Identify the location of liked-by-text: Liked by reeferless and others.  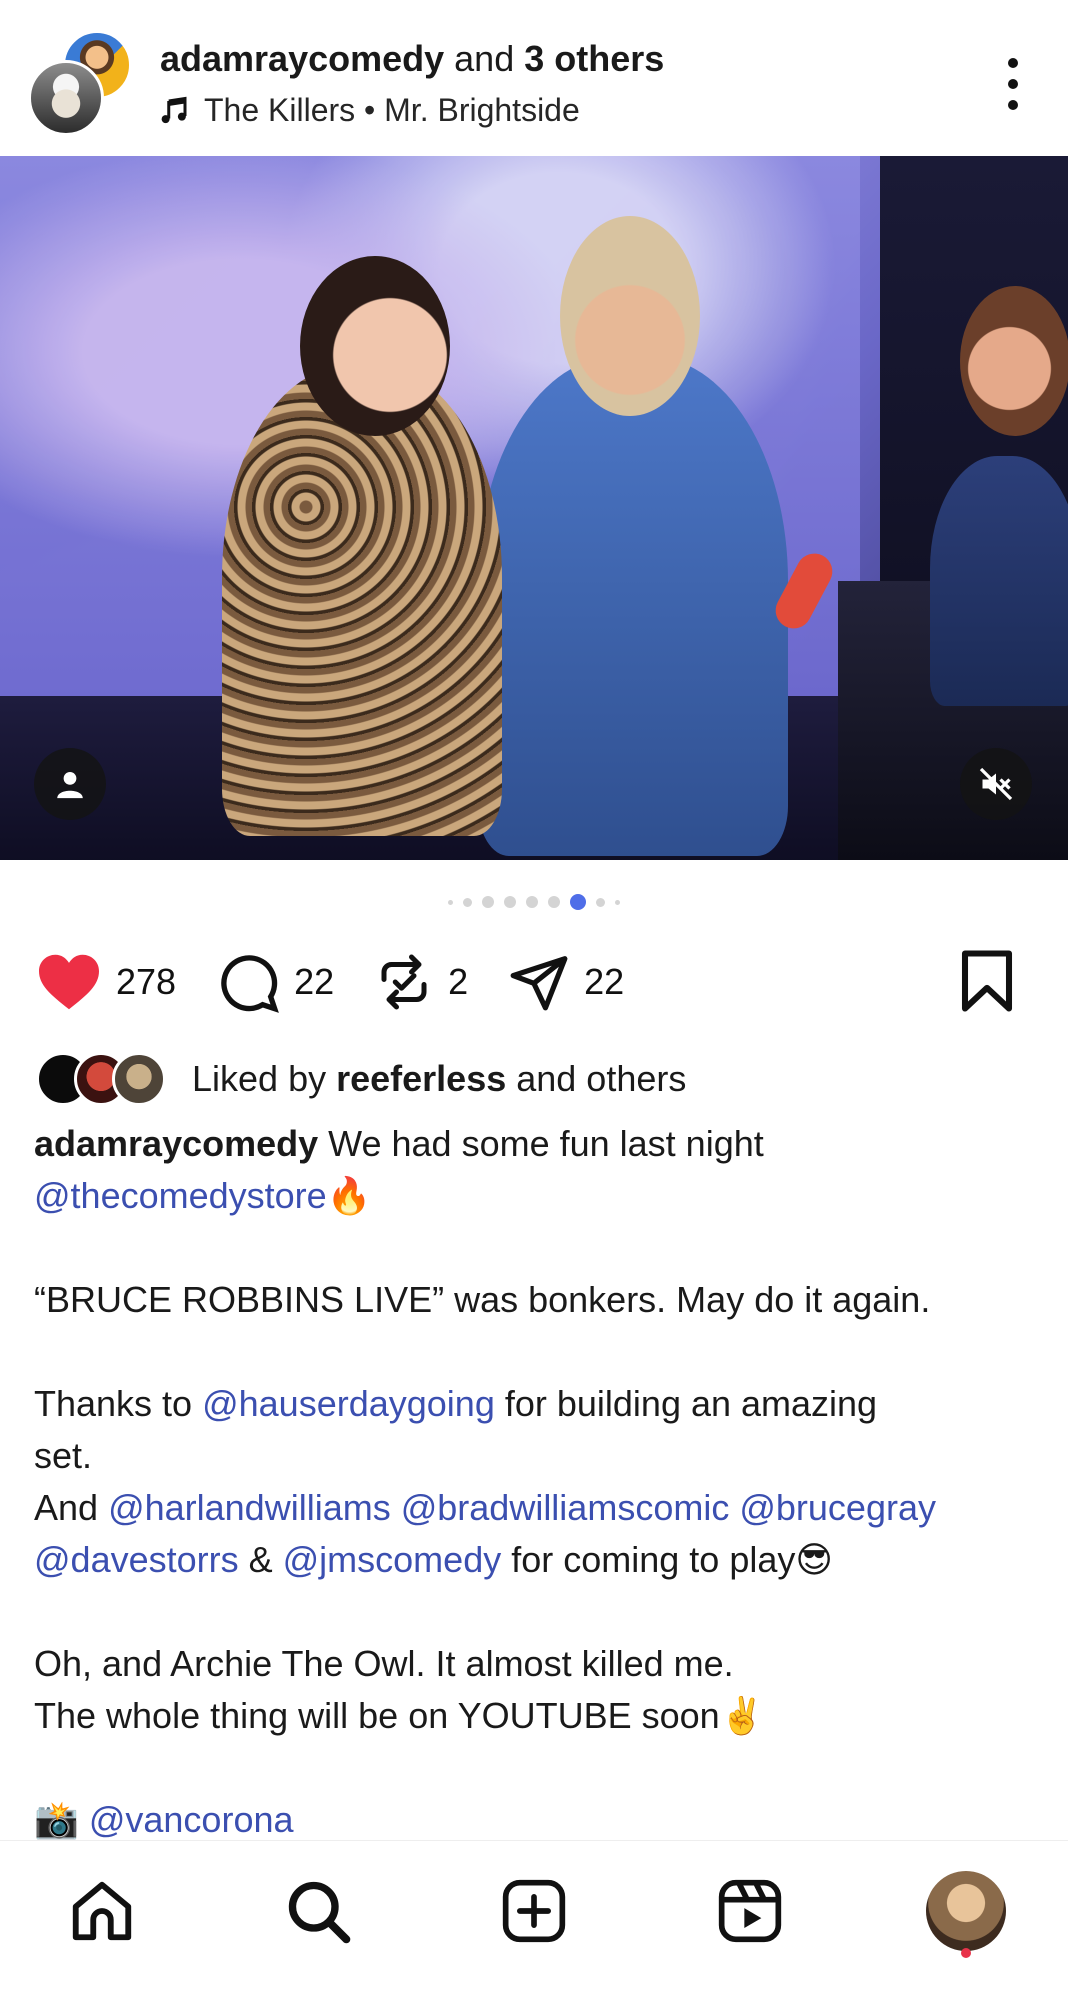
(439, 1079).